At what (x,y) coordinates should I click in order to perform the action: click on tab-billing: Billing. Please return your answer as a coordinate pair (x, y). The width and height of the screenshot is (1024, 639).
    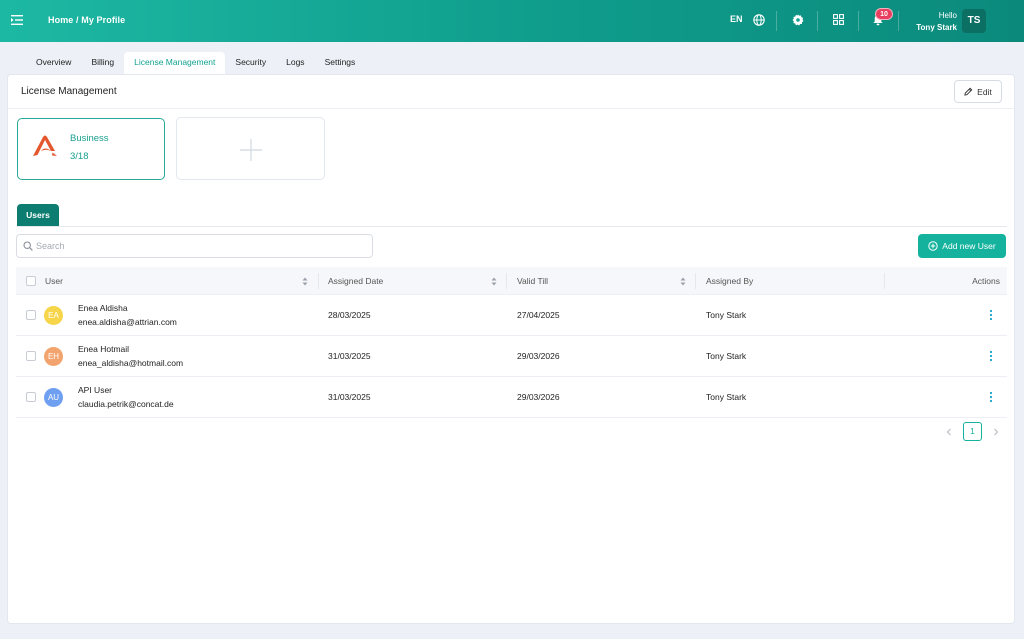
    Looking at the image, I should click on (102, 63).